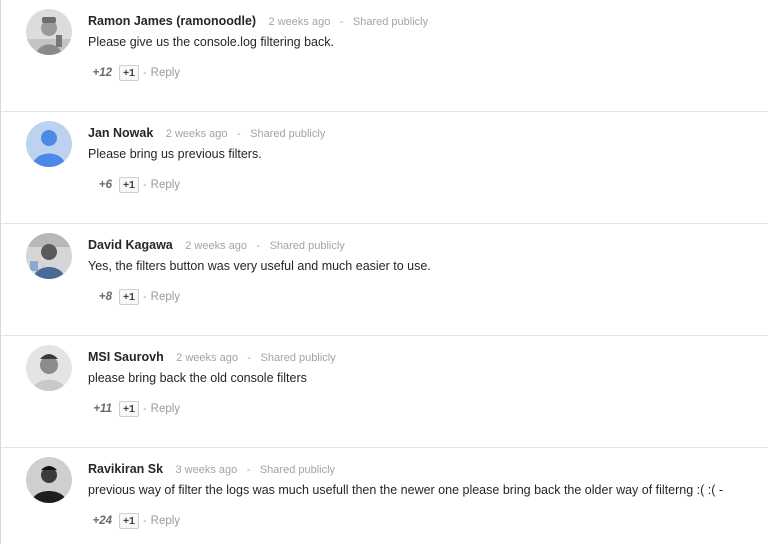 This screenshot has height=544, width=768. I want to click on default-user-icon, so click(49, 144).